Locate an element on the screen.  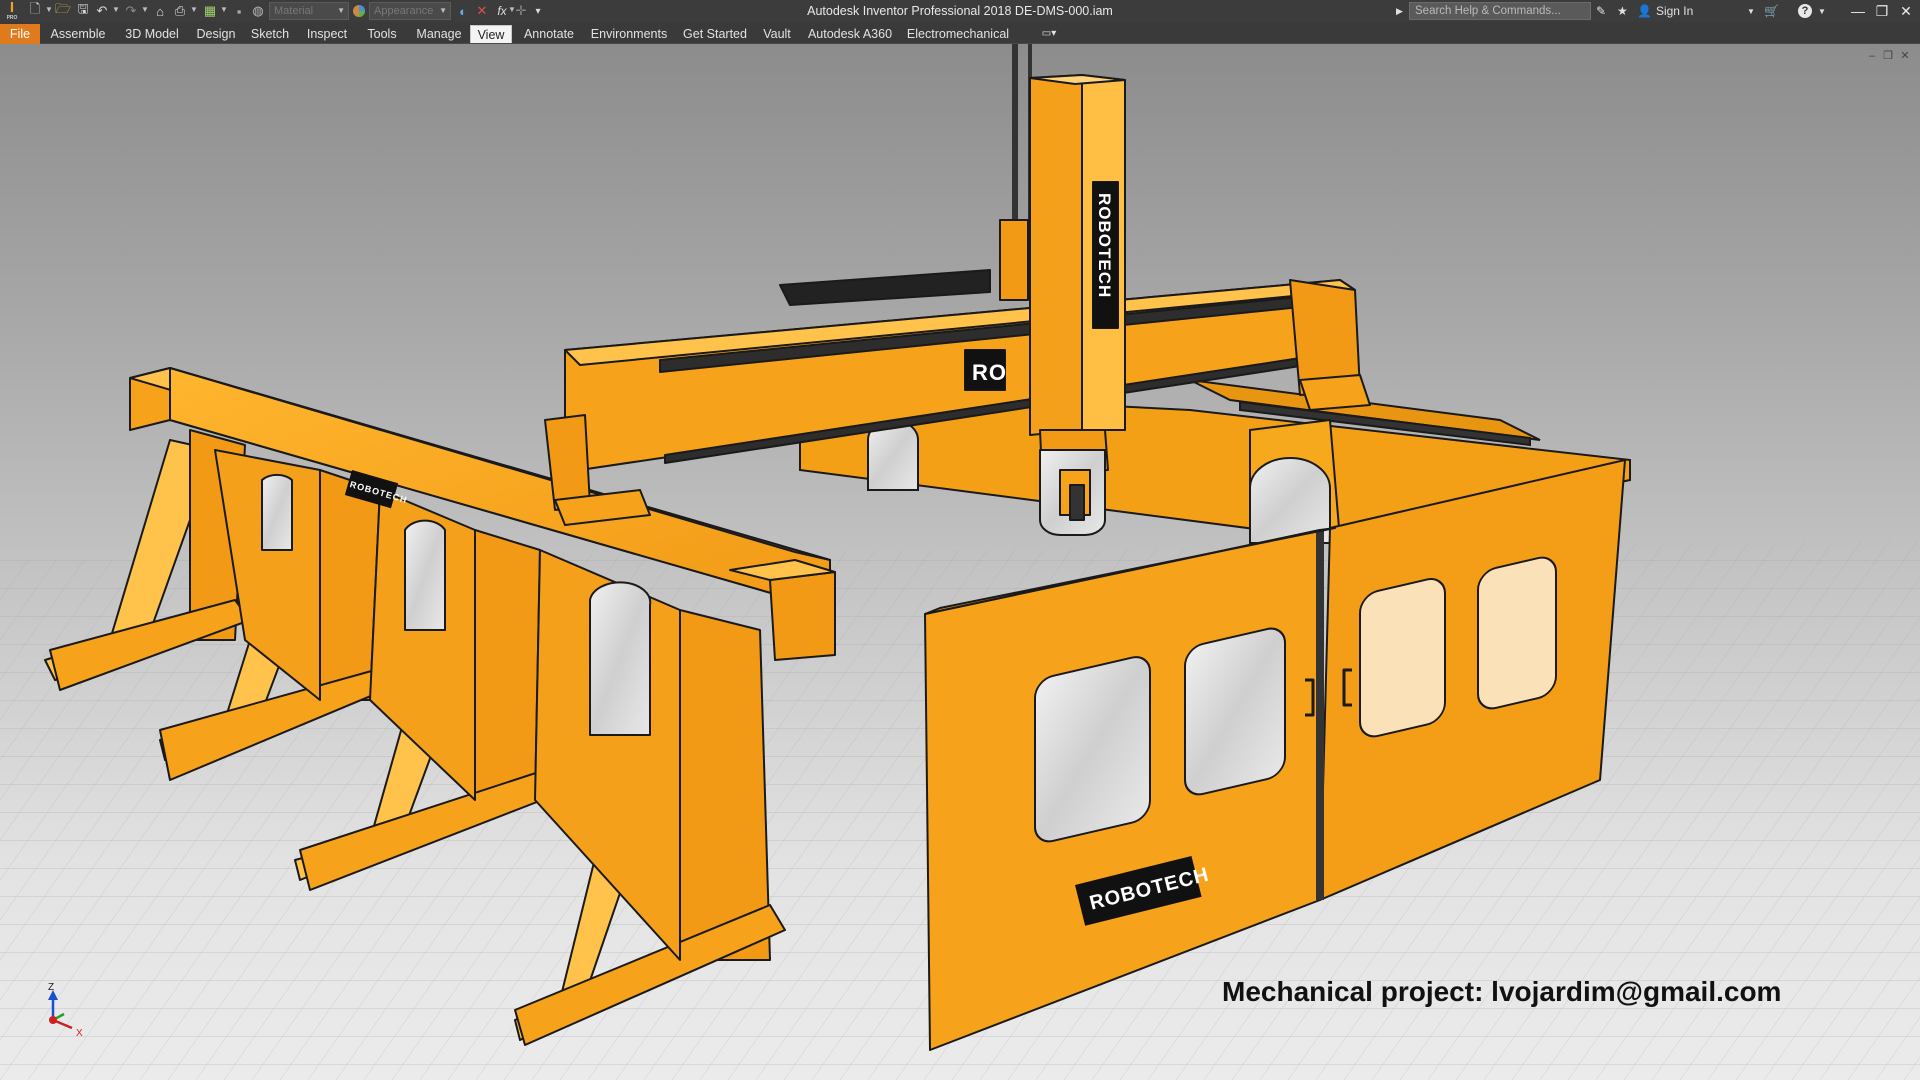
brand-text-column: ROBOTECH is located at coordinates (1104, 245).